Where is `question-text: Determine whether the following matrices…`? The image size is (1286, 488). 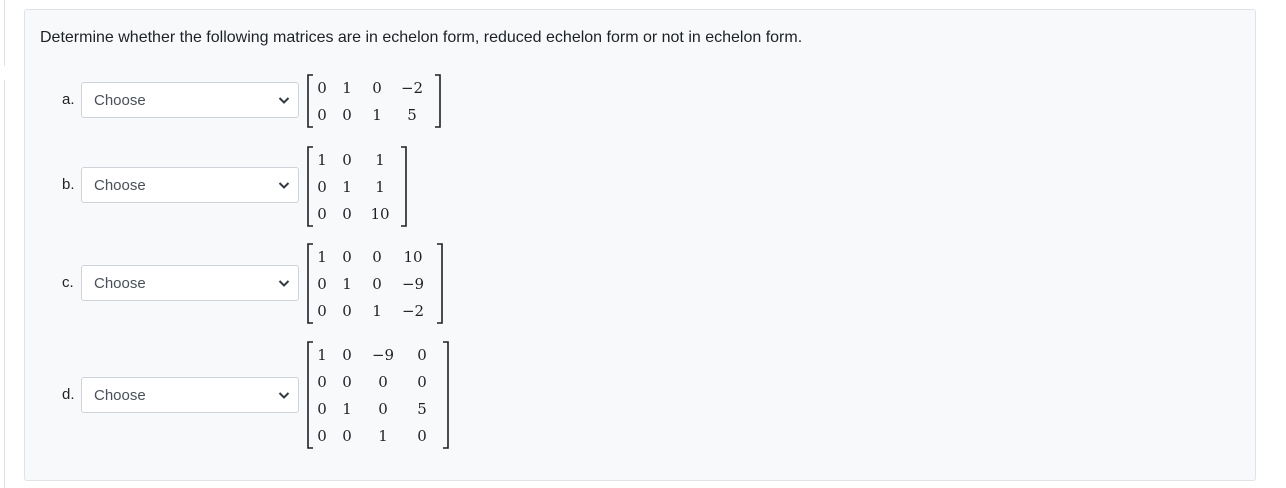
question-text: Determine whether the following matrices… is located at coordinates (421, 37).